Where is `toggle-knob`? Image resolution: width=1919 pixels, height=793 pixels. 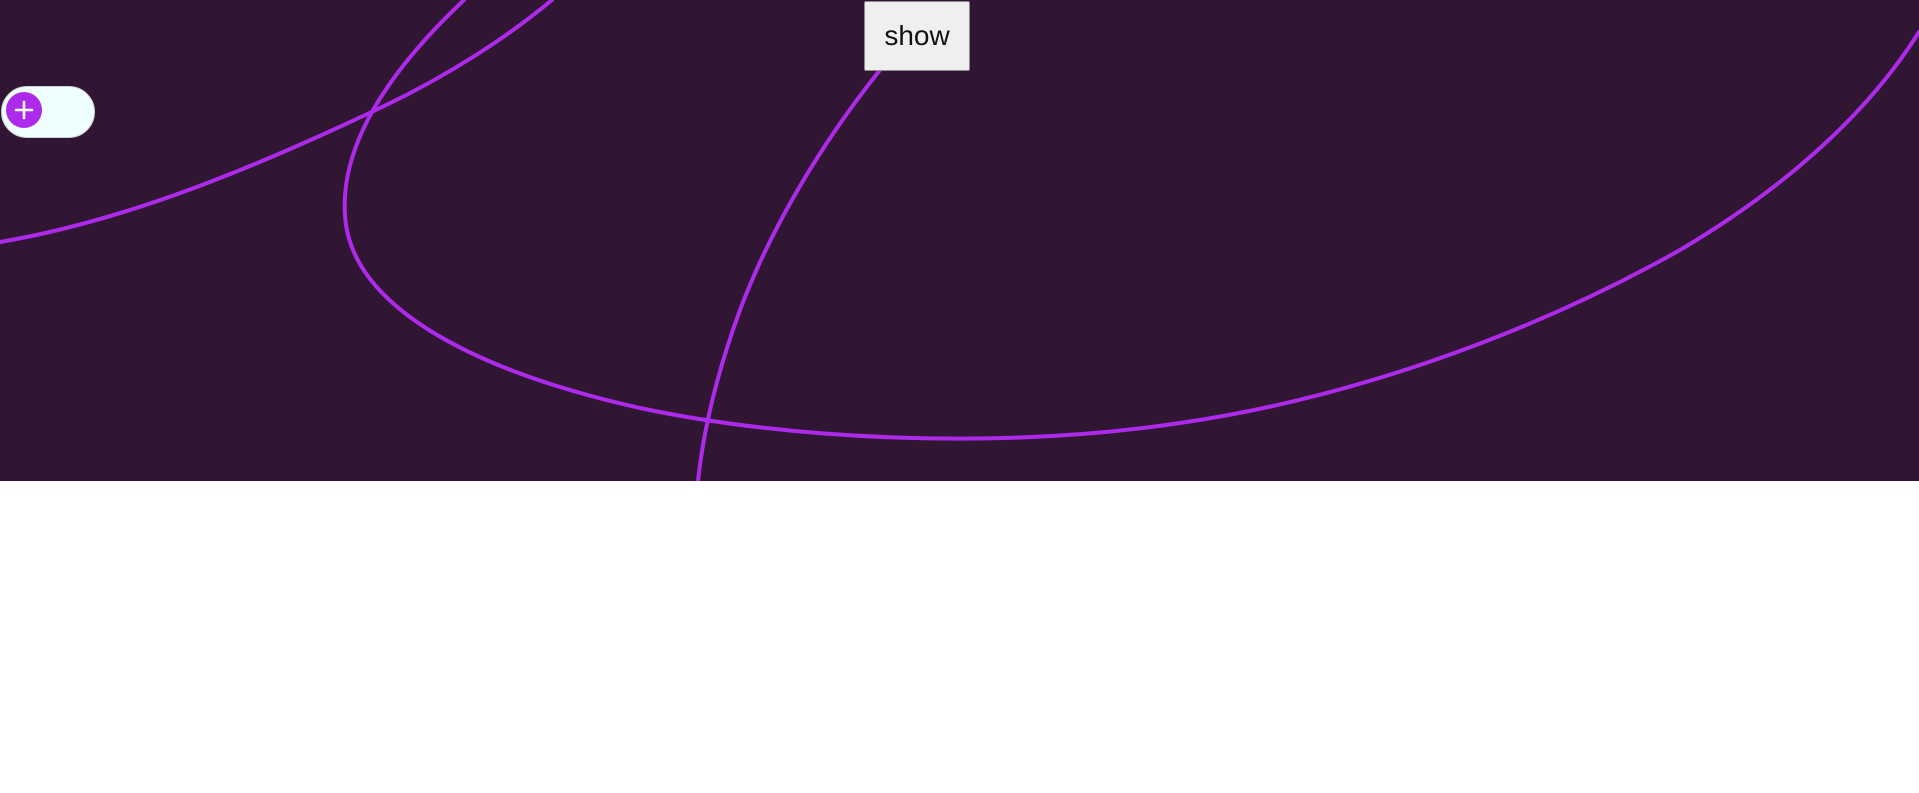
toggle-knob is located at coordinates (24, 110).